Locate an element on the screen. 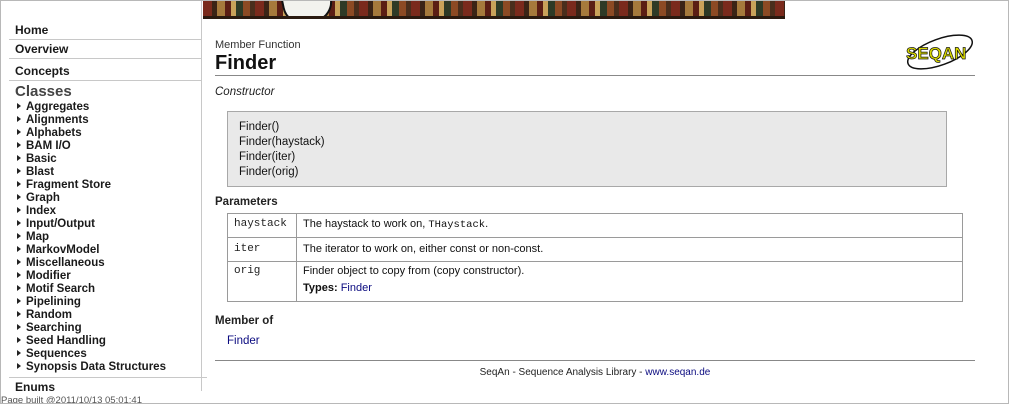 This screenshot has height=404, width=1009. sidebar-item-class: Motif Search is located at coordinates (109, 289).